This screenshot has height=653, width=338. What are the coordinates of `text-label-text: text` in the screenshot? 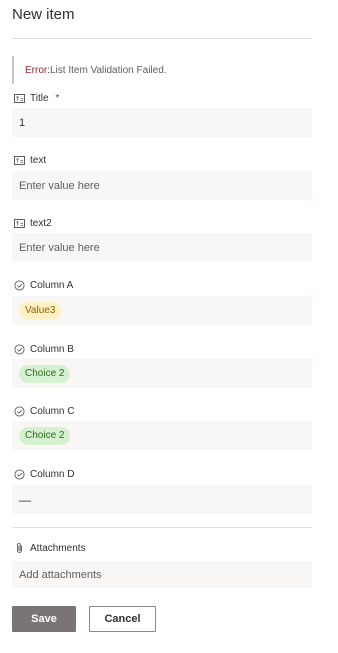 It's located at (38, 160).